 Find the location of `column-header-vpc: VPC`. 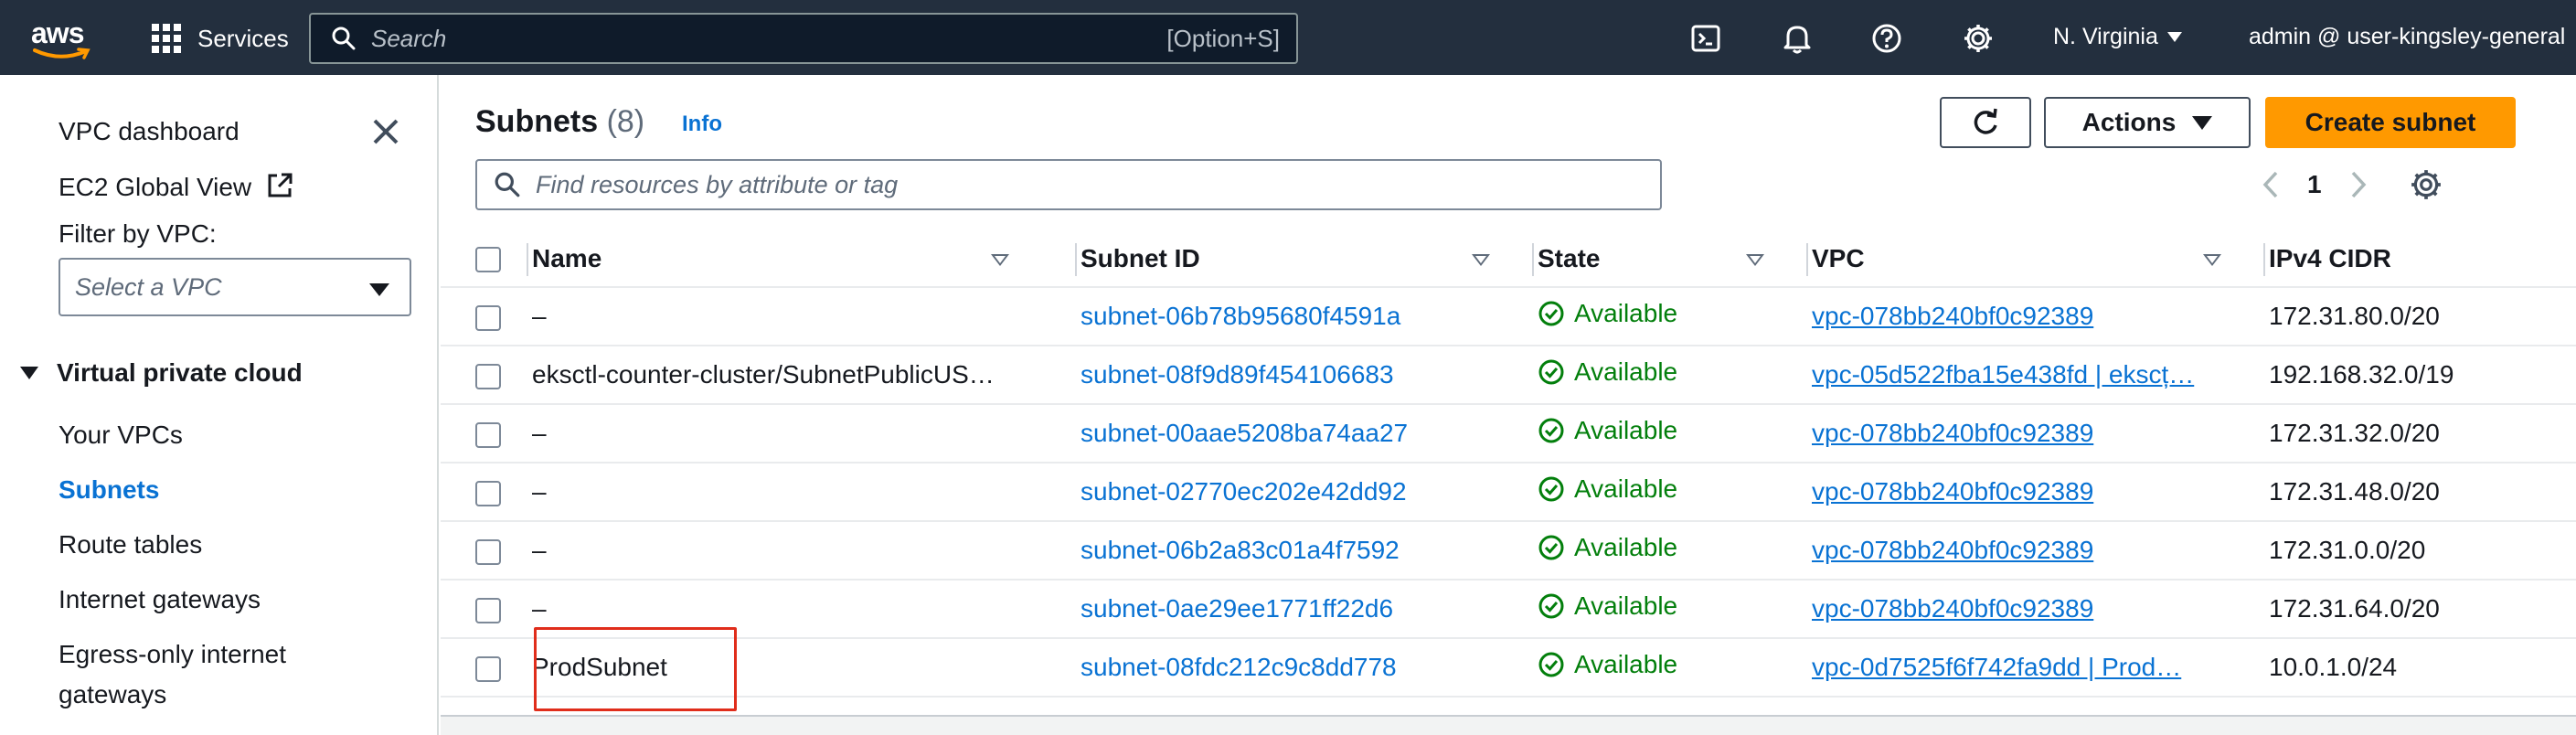

column-header-vpc: VPC is located at coordinates (2041, 259).